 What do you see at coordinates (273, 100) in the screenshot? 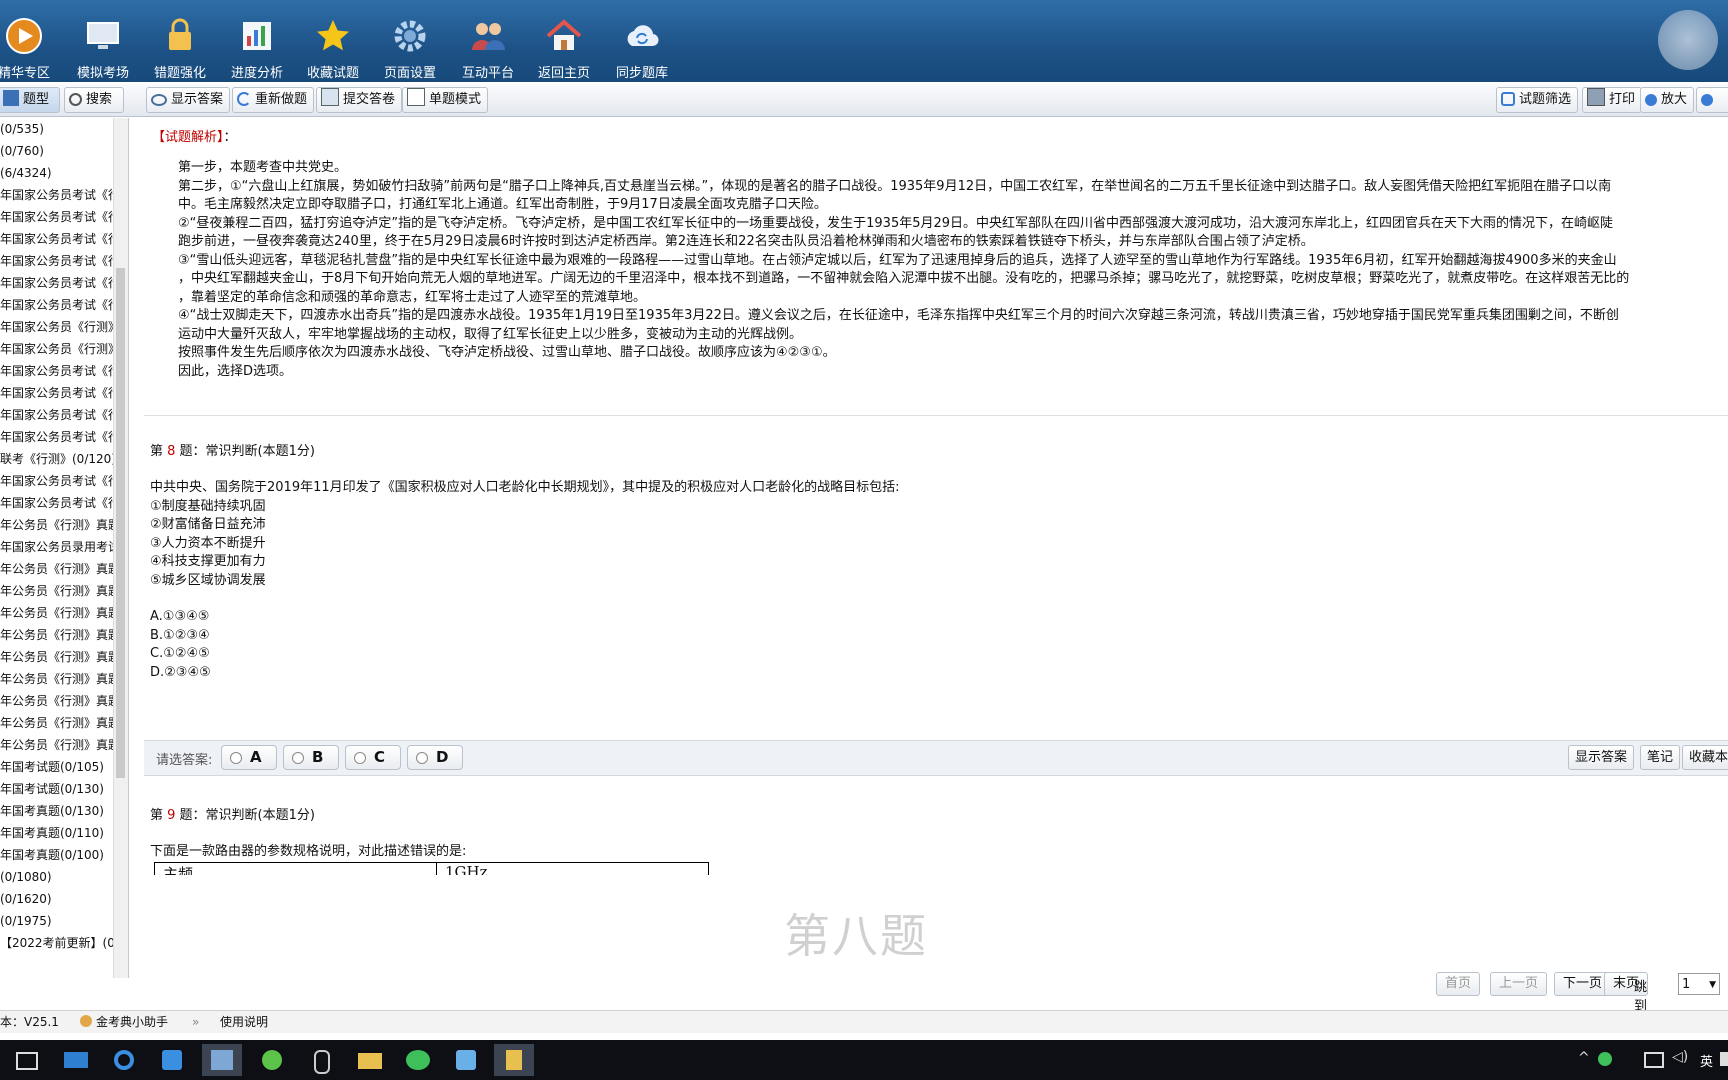
I see `redo-button: 重新做题` at bounding box center [273, 100].